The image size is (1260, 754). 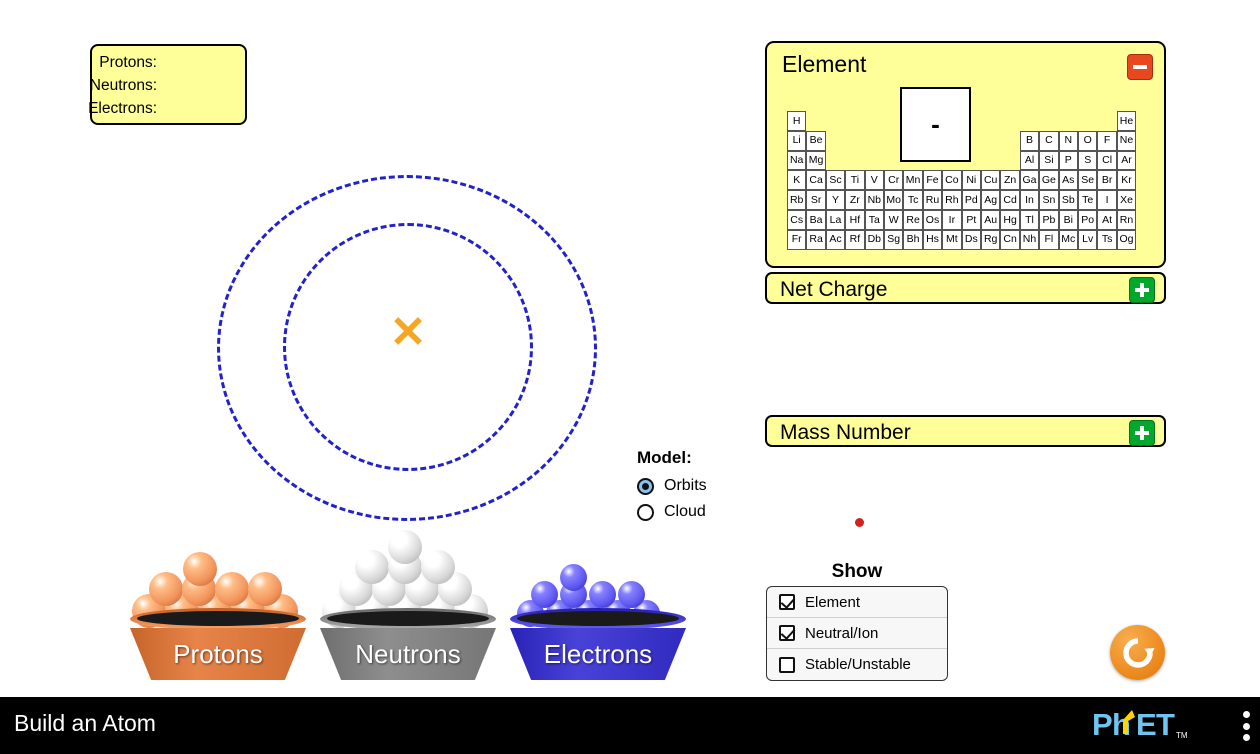 I want to click on periodic-cell-ag: Ag, so click(x=991, y=200).